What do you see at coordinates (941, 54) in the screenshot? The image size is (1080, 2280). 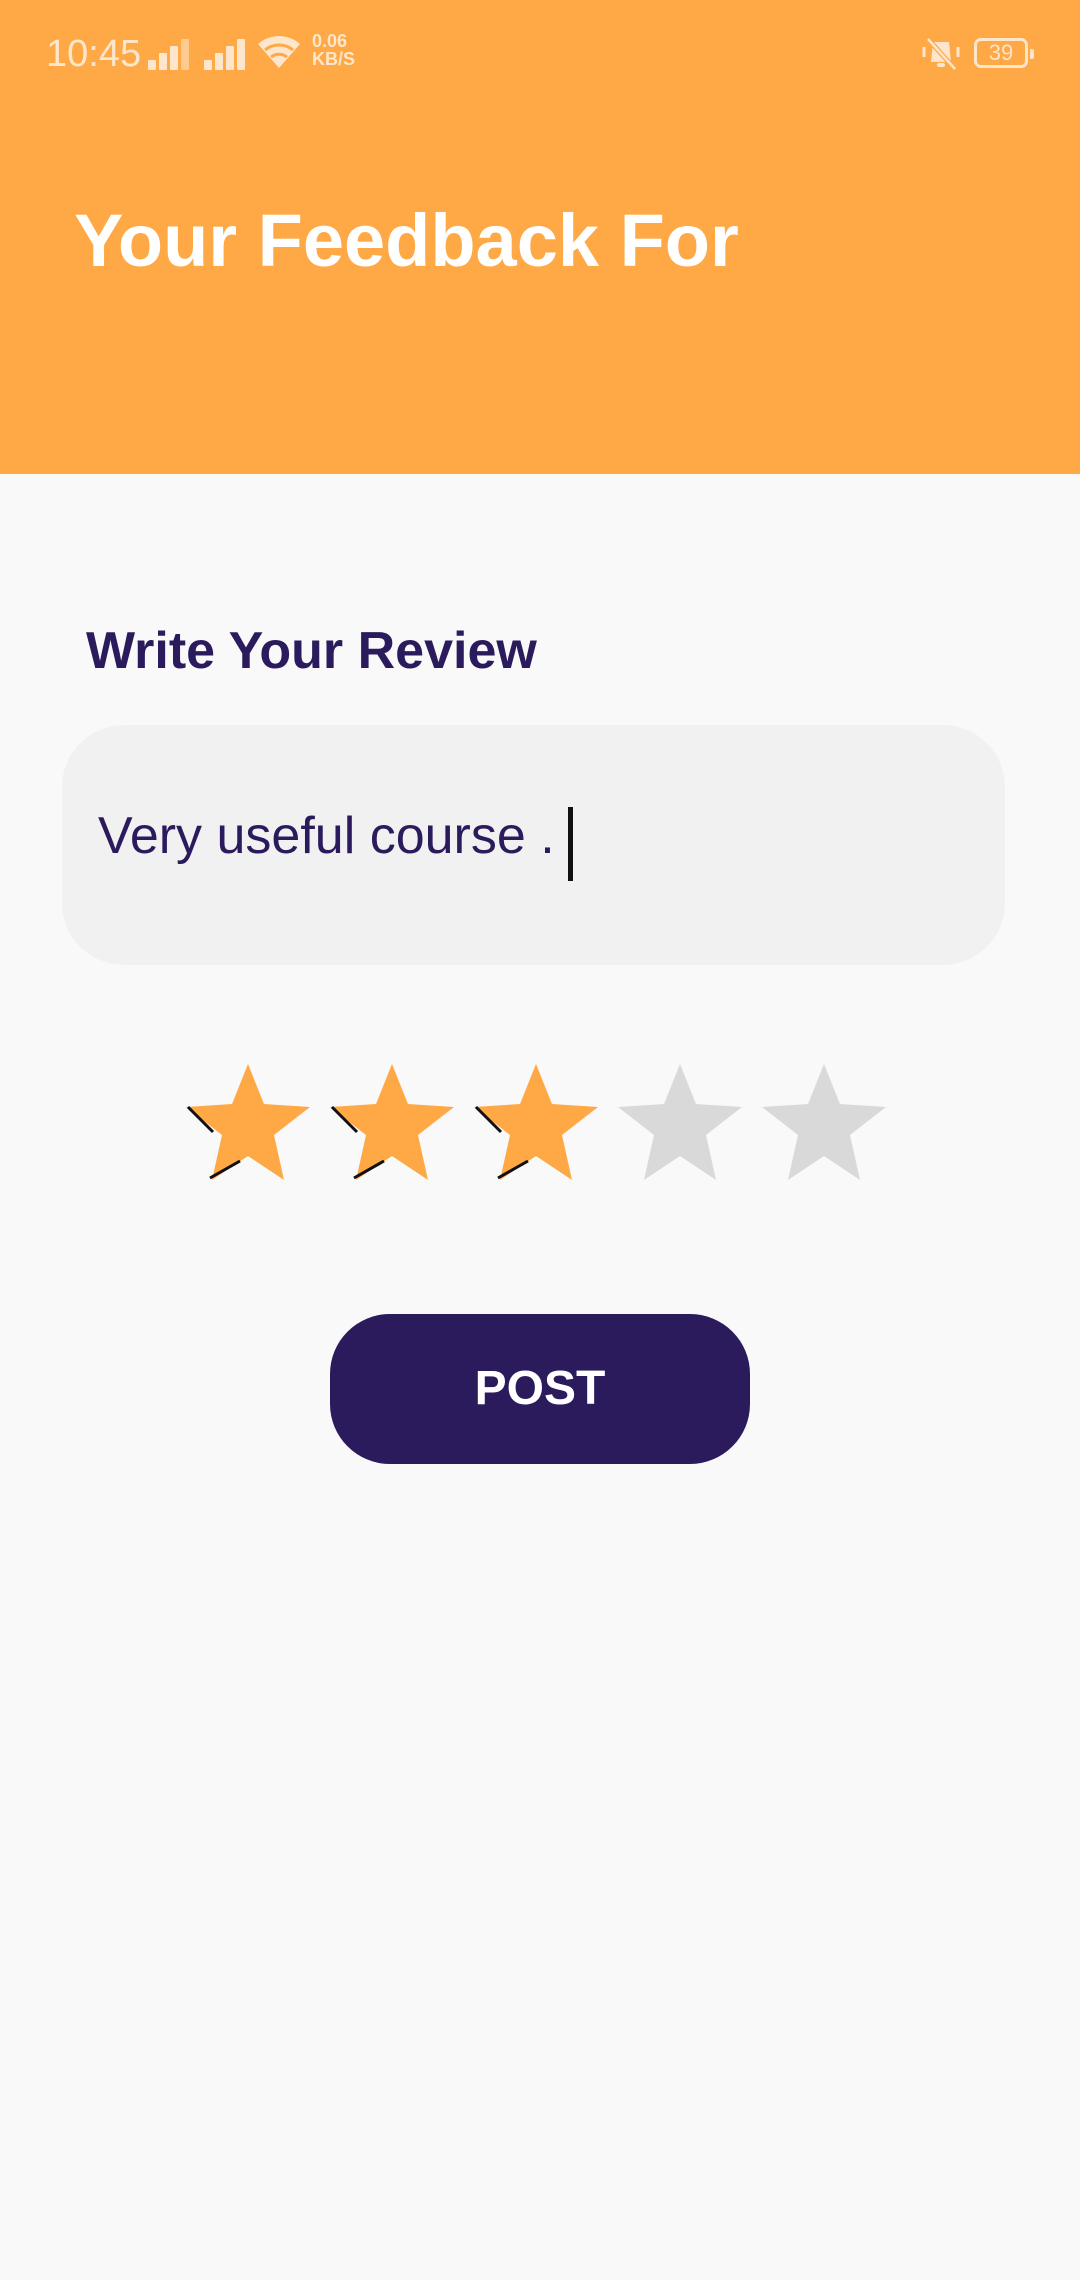 I see `vibrate-off-icon` at bounding box center [941, 54].